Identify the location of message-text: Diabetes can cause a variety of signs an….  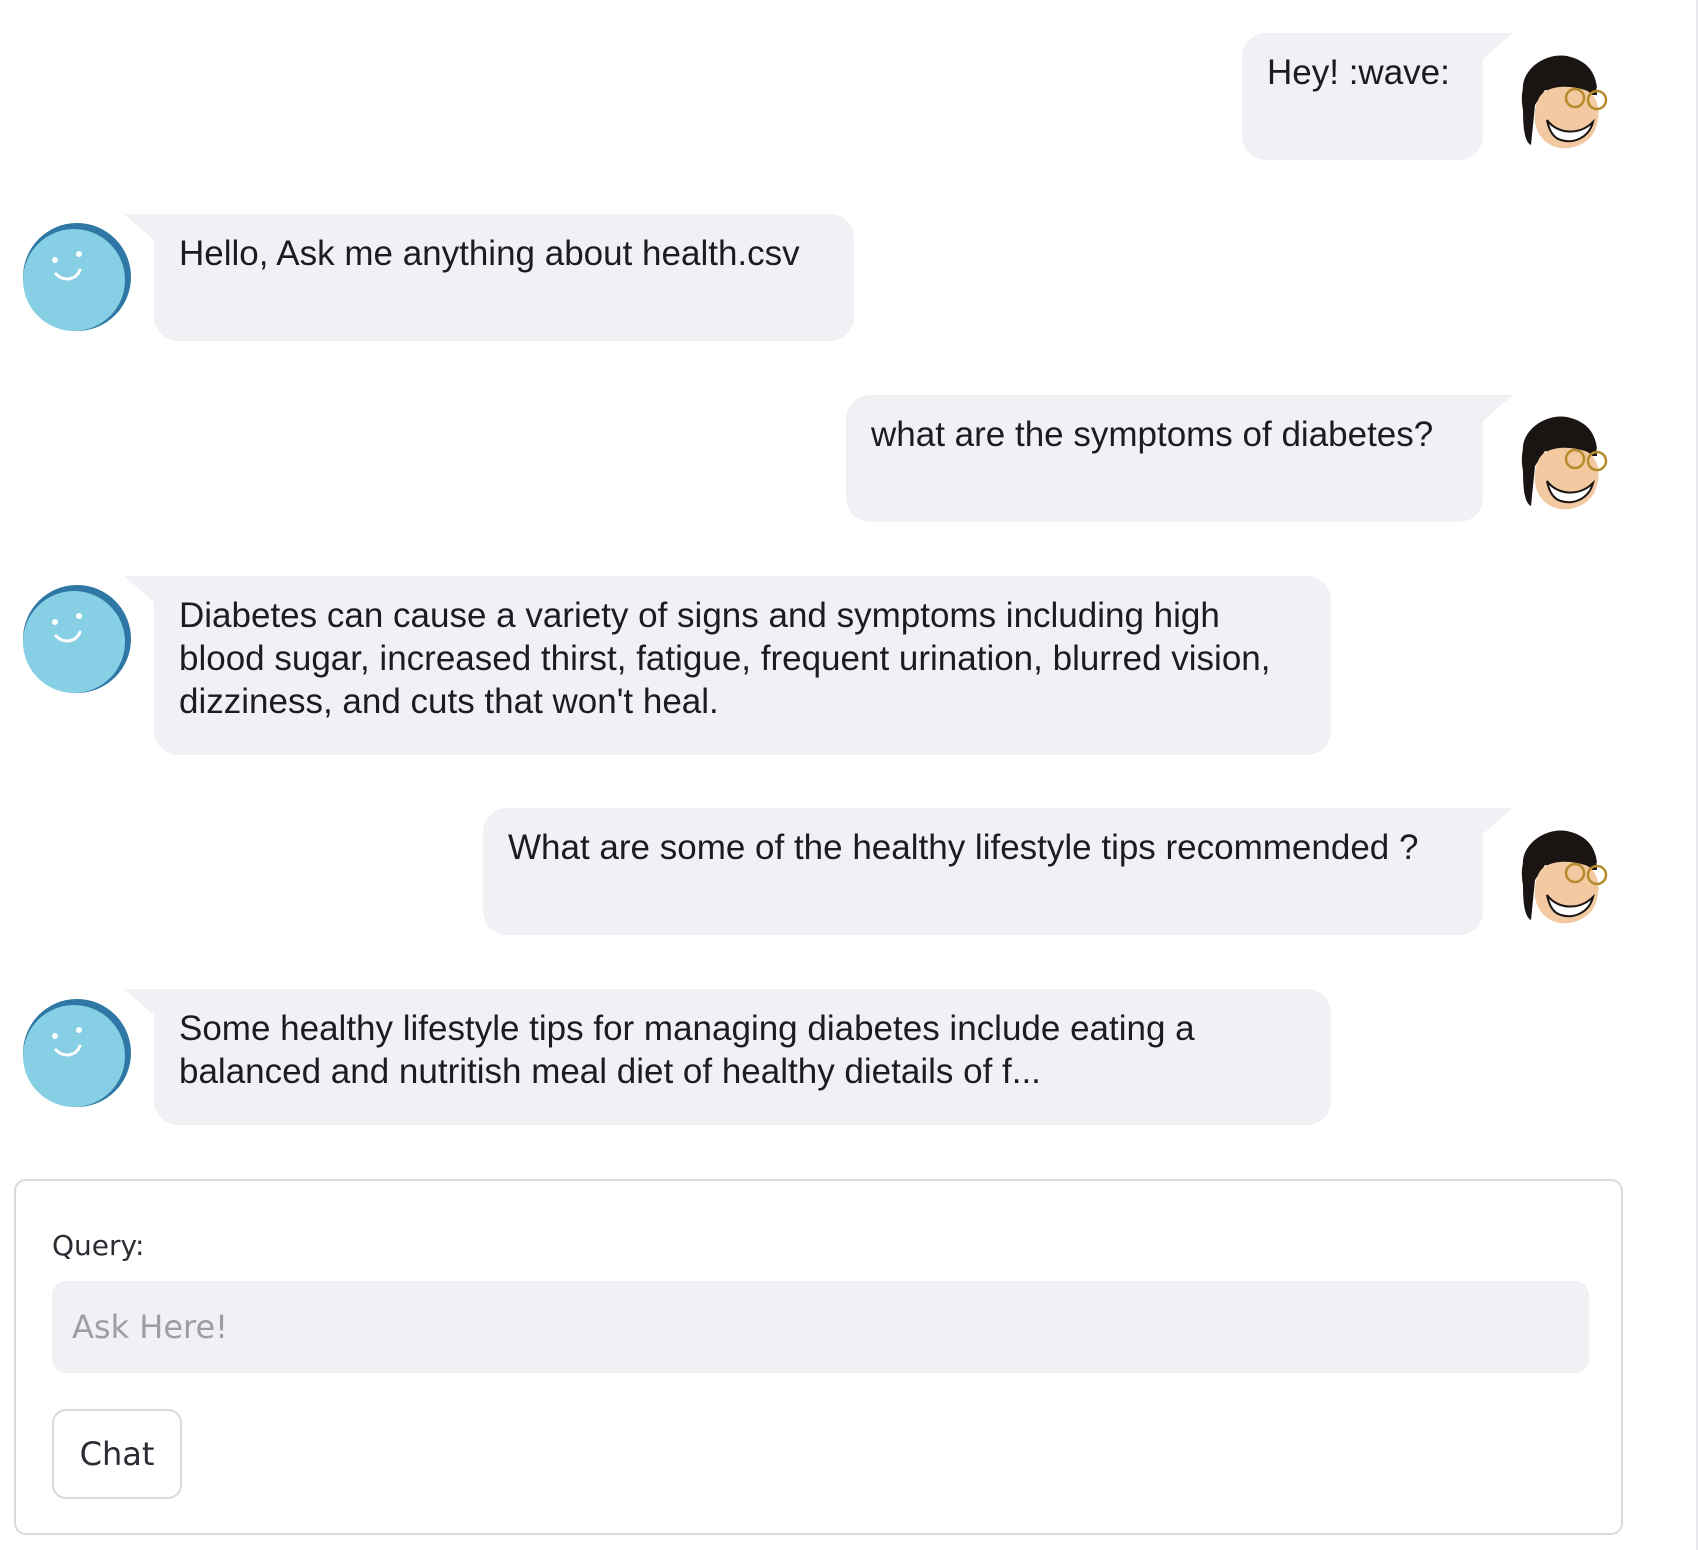
(725, 658).